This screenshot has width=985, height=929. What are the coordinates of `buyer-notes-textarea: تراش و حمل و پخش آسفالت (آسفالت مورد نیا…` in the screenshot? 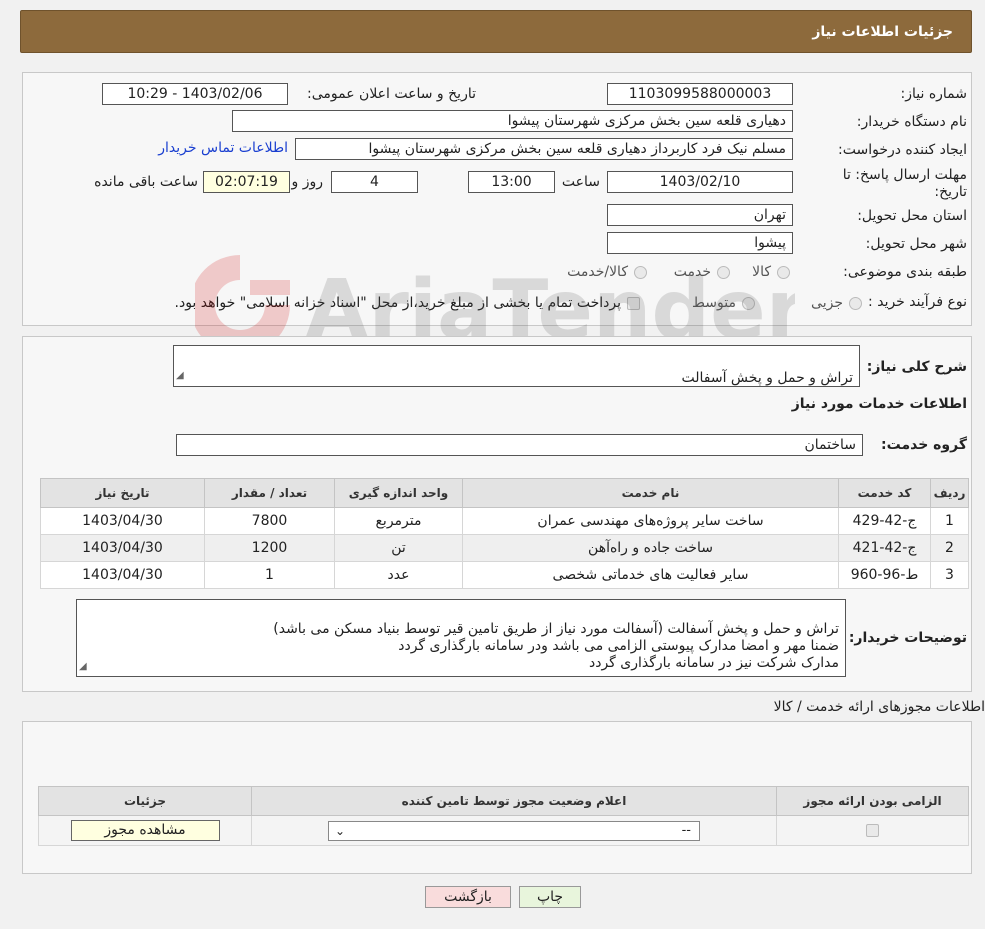 It's located at (461, 638).